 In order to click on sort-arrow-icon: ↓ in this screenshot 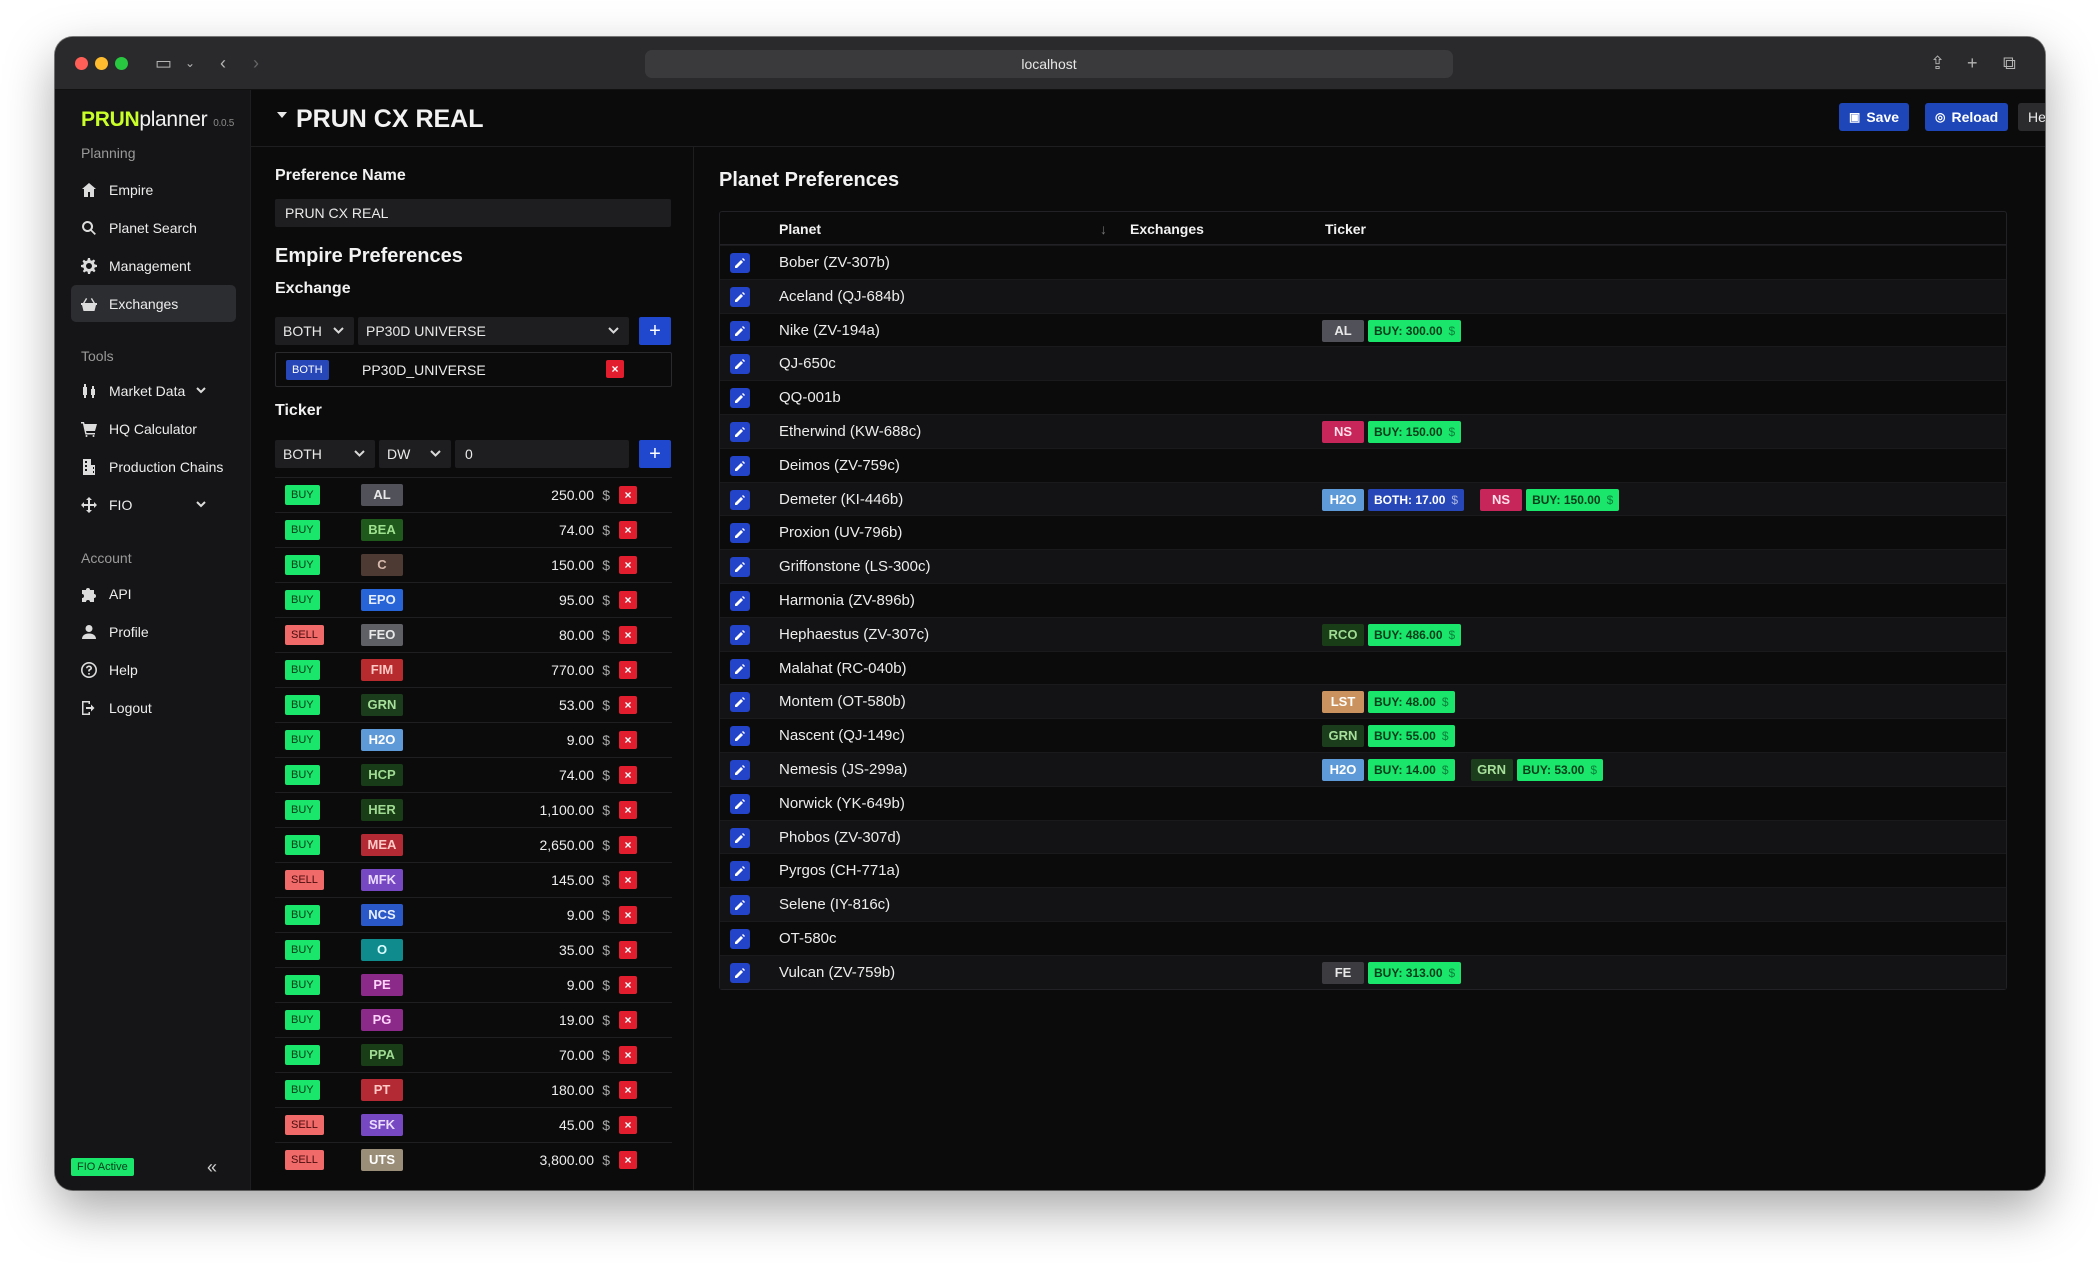, I will do `click(1103, 229)`.